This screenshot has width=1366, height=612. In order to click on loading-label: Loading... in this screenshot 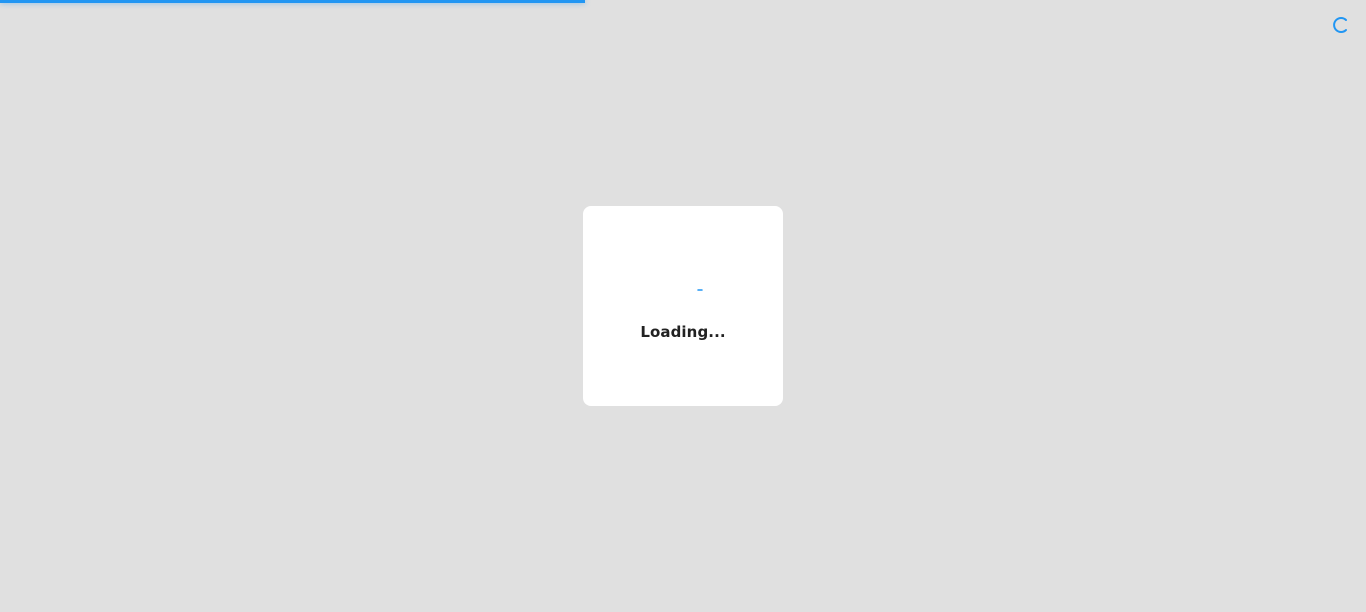, I will do `click(683, 332)`.